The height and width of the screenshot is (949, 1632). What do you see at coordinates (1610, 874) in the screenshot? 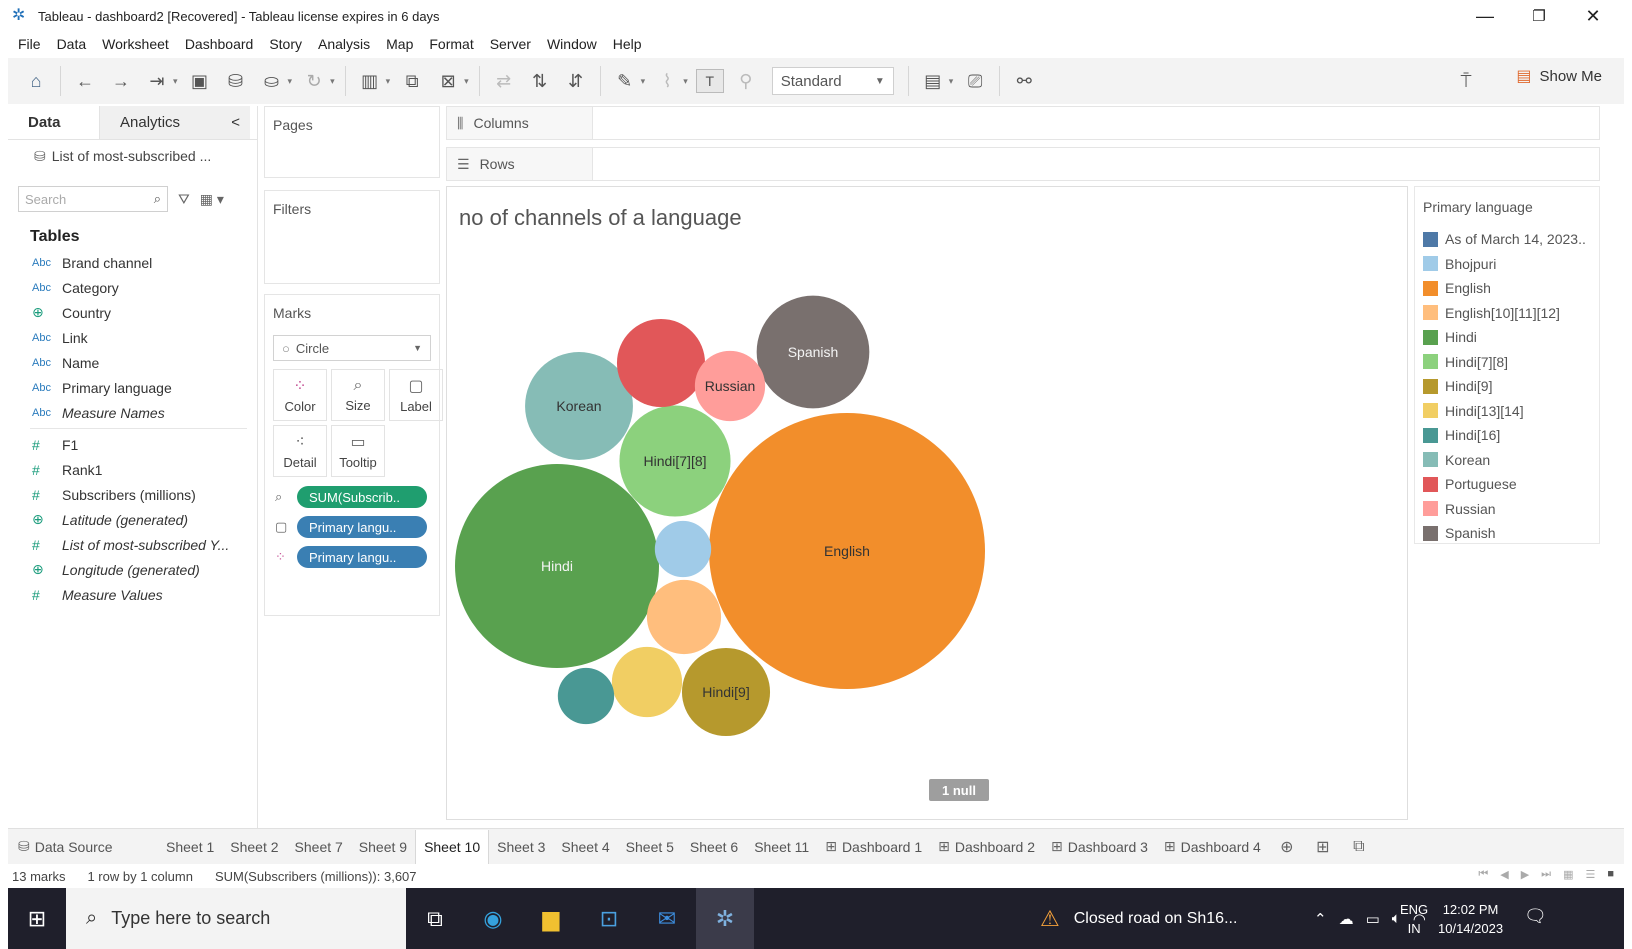
I see `filmstrip-view-icon: ■` at bounding box center [1610, 874].